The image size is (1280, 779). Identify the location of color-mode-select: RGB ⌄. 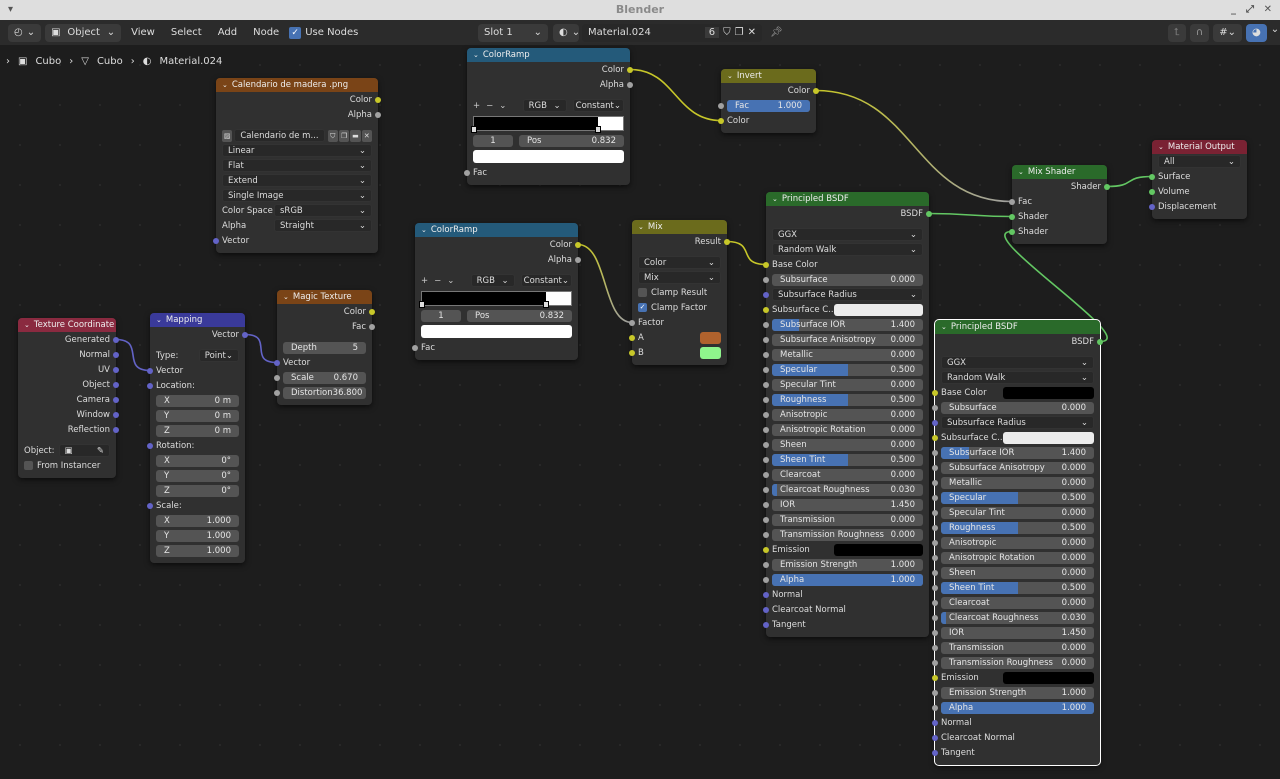
(544, 105).